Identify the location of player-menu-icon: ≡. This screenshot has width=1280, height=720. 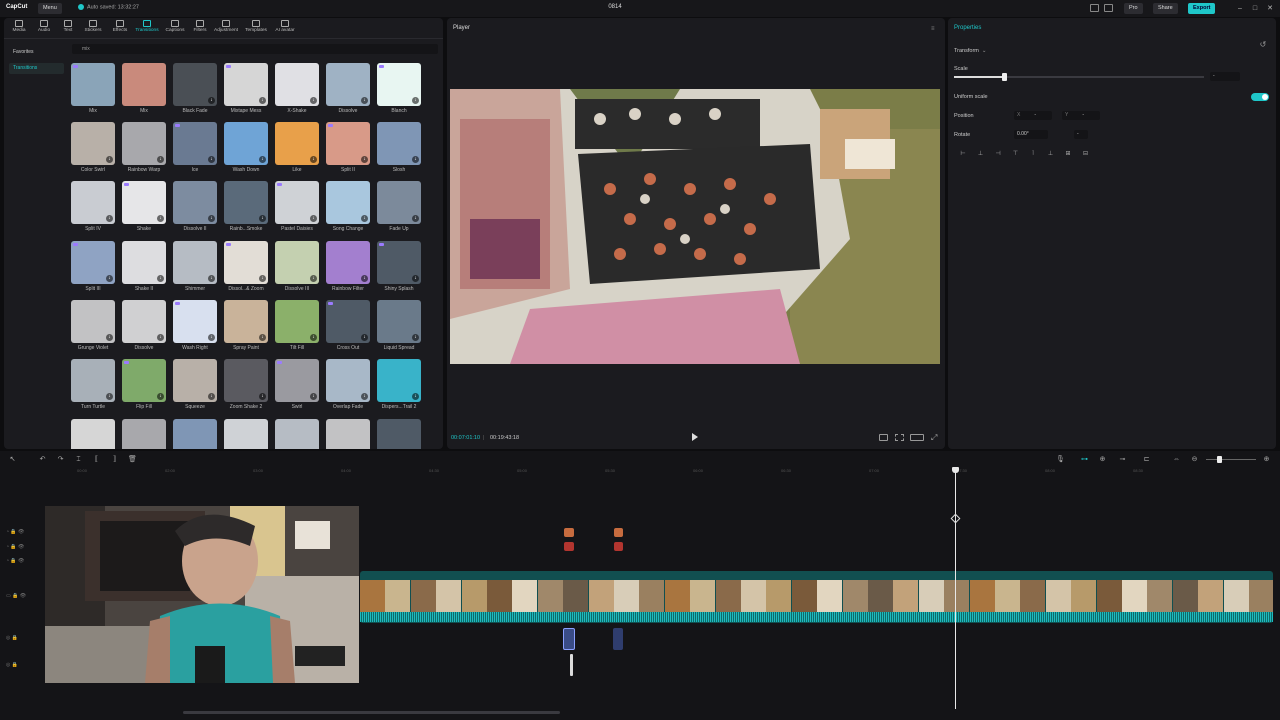
(933, 29).